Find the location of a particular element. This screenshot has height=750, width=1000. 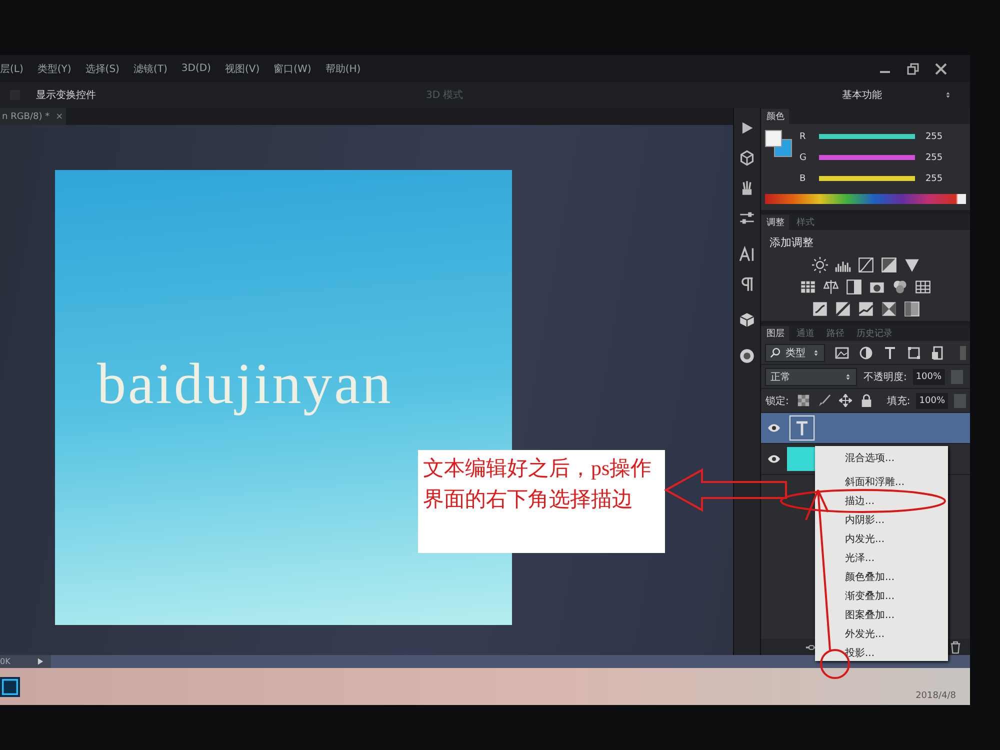

move-icon is located at coordinates (845, 400).